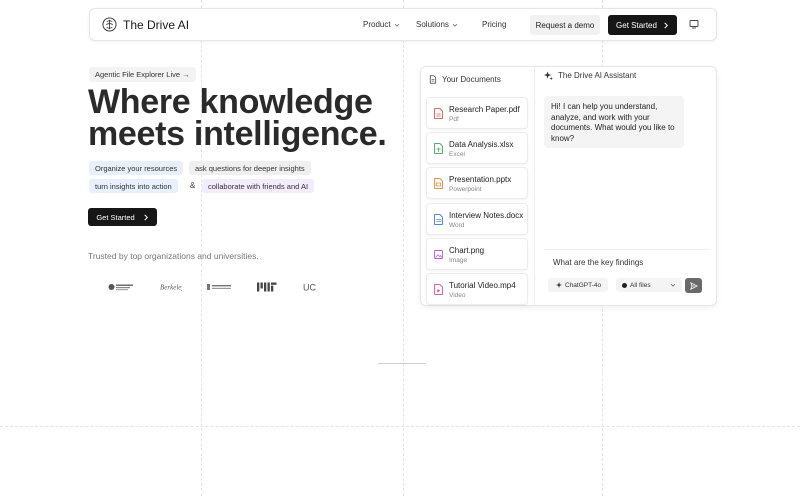 The image size is (800, 496). I want to click on brand-logo: The Drive AI, so click(145, 24).